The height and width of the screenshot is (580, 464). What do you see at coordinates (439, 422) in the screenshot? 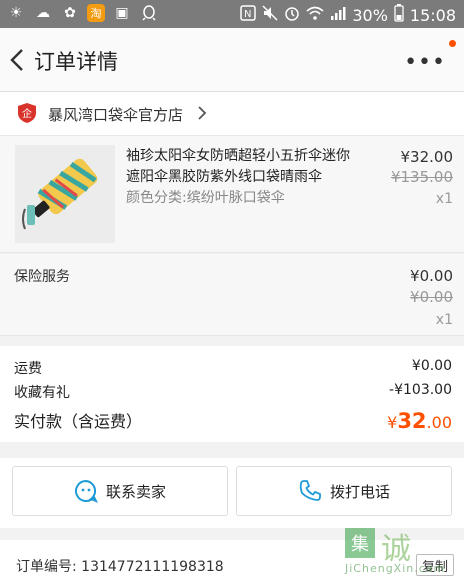
I see `total-decimal: .00` at bounding box center [439, 422].